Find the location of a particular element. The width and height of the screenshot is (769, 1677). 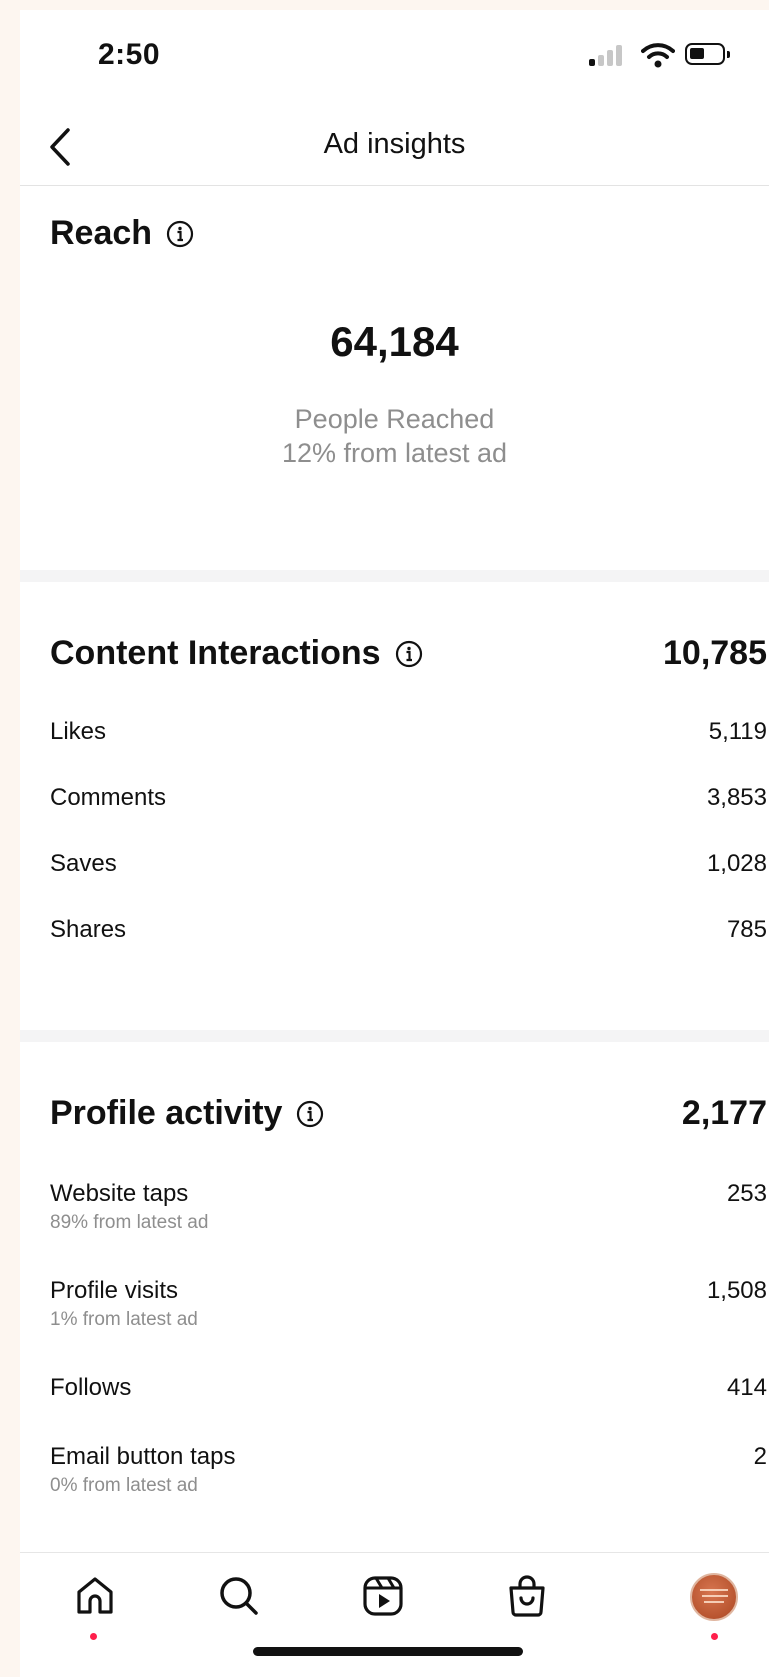

row-value: 414 is located at coordinates (746, 1387).